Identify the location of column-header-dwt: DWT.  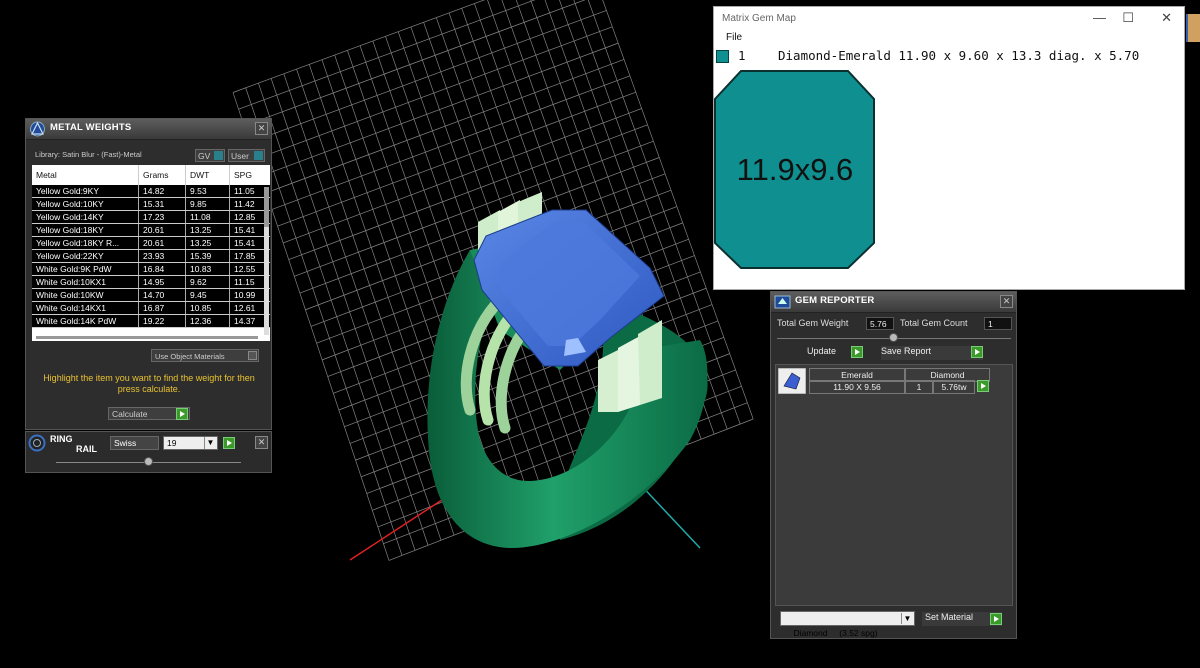
(207, 175).